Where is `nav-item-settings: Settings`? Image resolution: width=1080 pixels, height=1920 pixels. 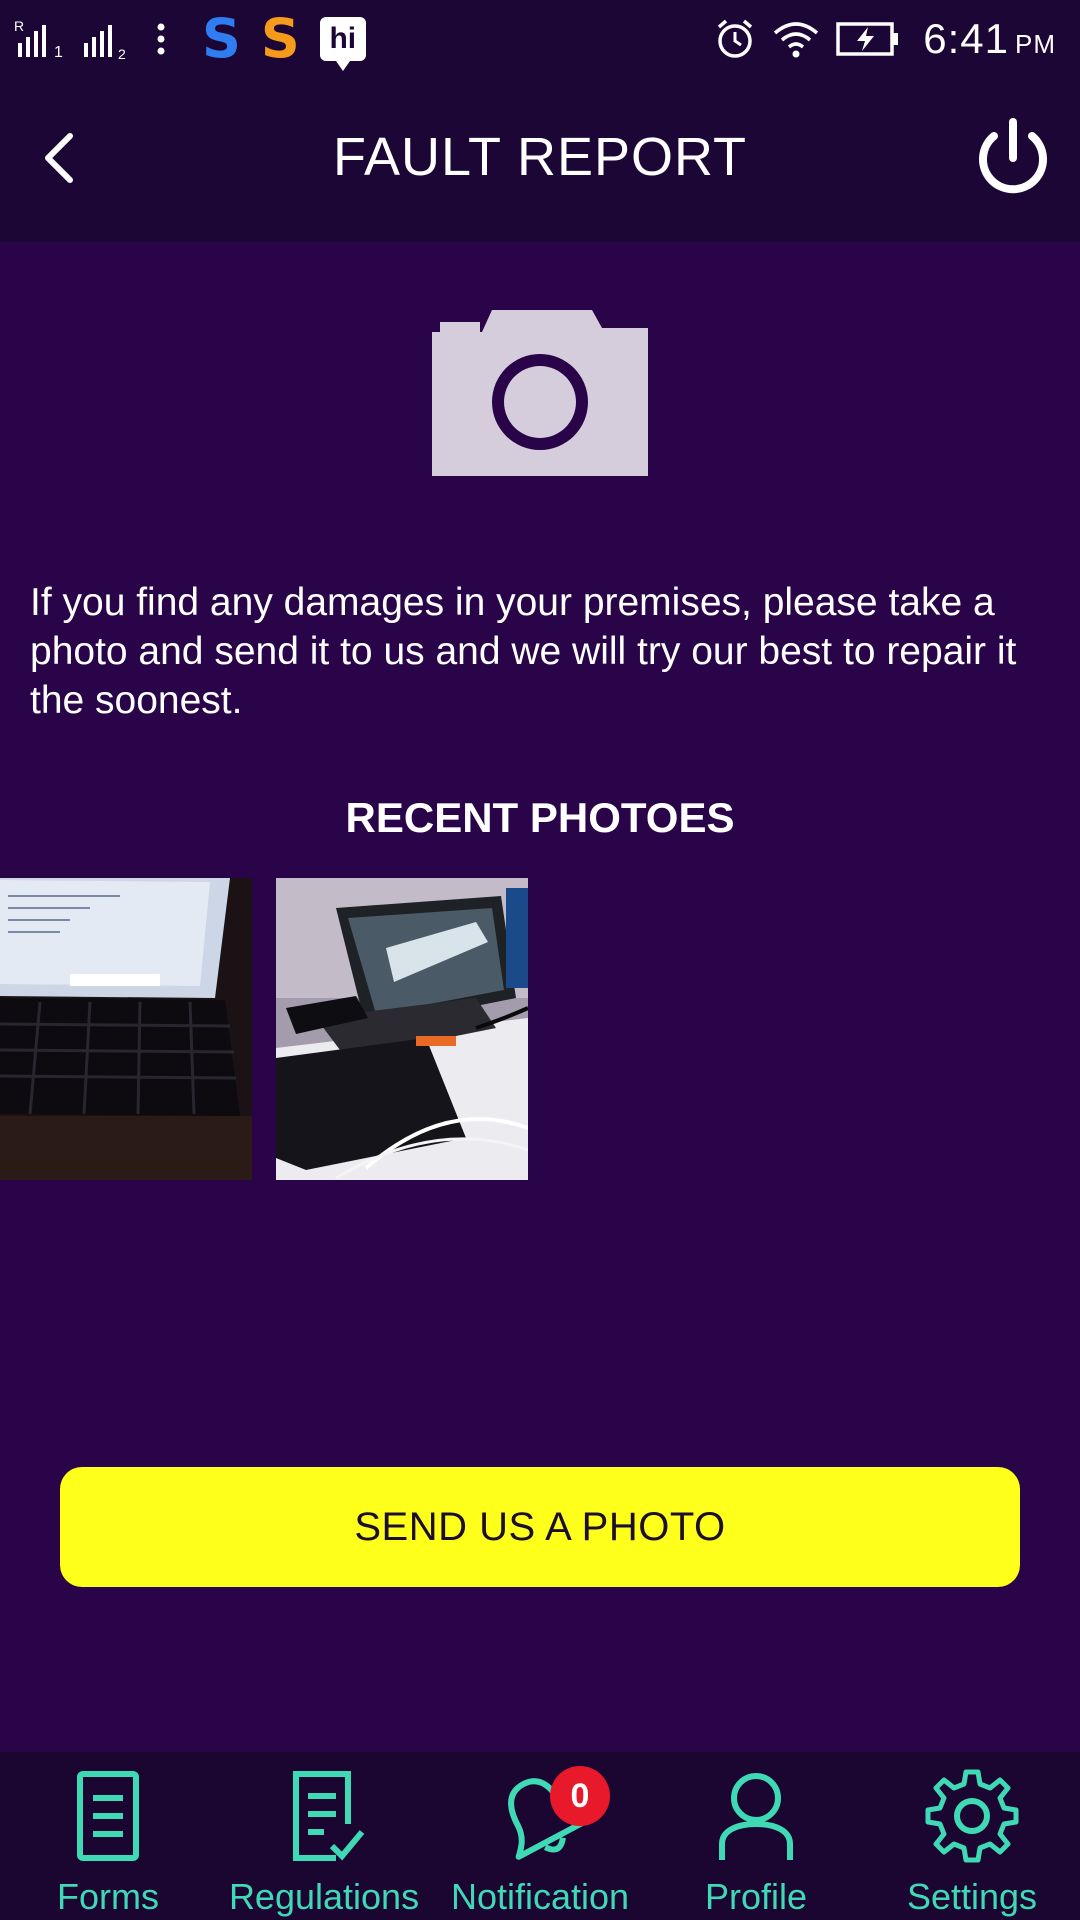
nav-item-settings: Settings is located at coordinates (972, 1836).